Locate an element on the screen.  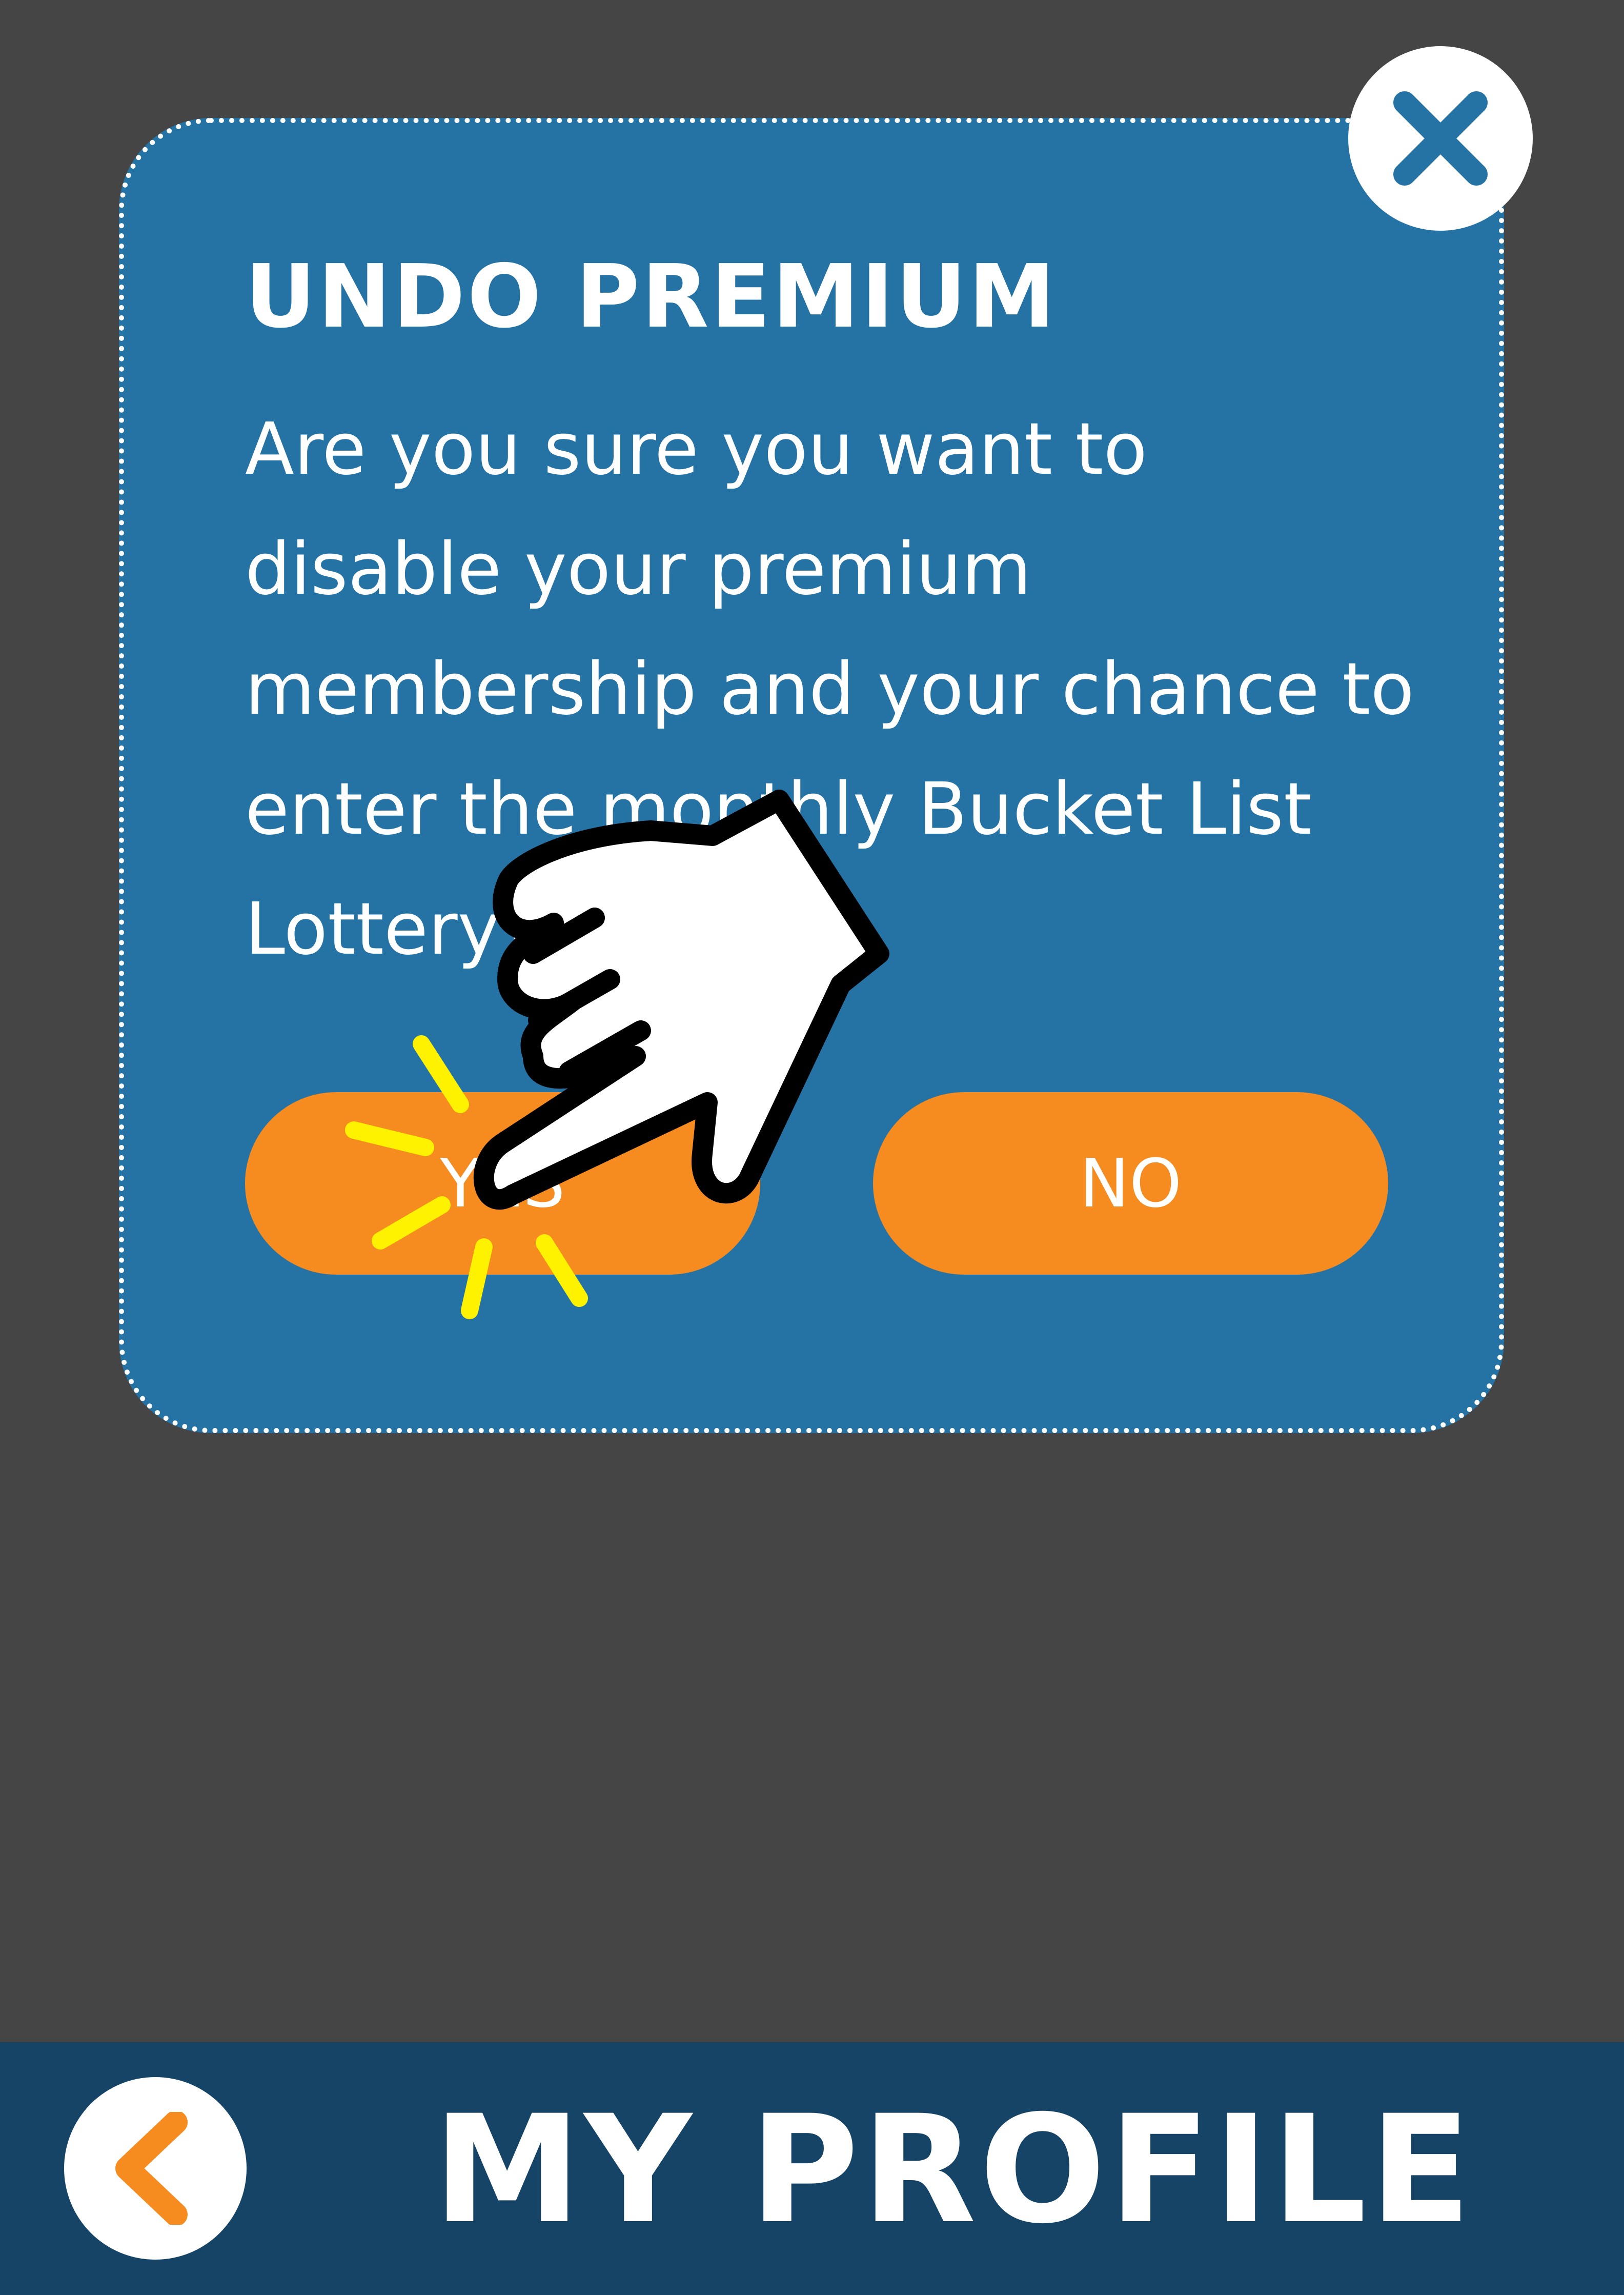
no-button: NO is located at coordinates (1130, 1183).